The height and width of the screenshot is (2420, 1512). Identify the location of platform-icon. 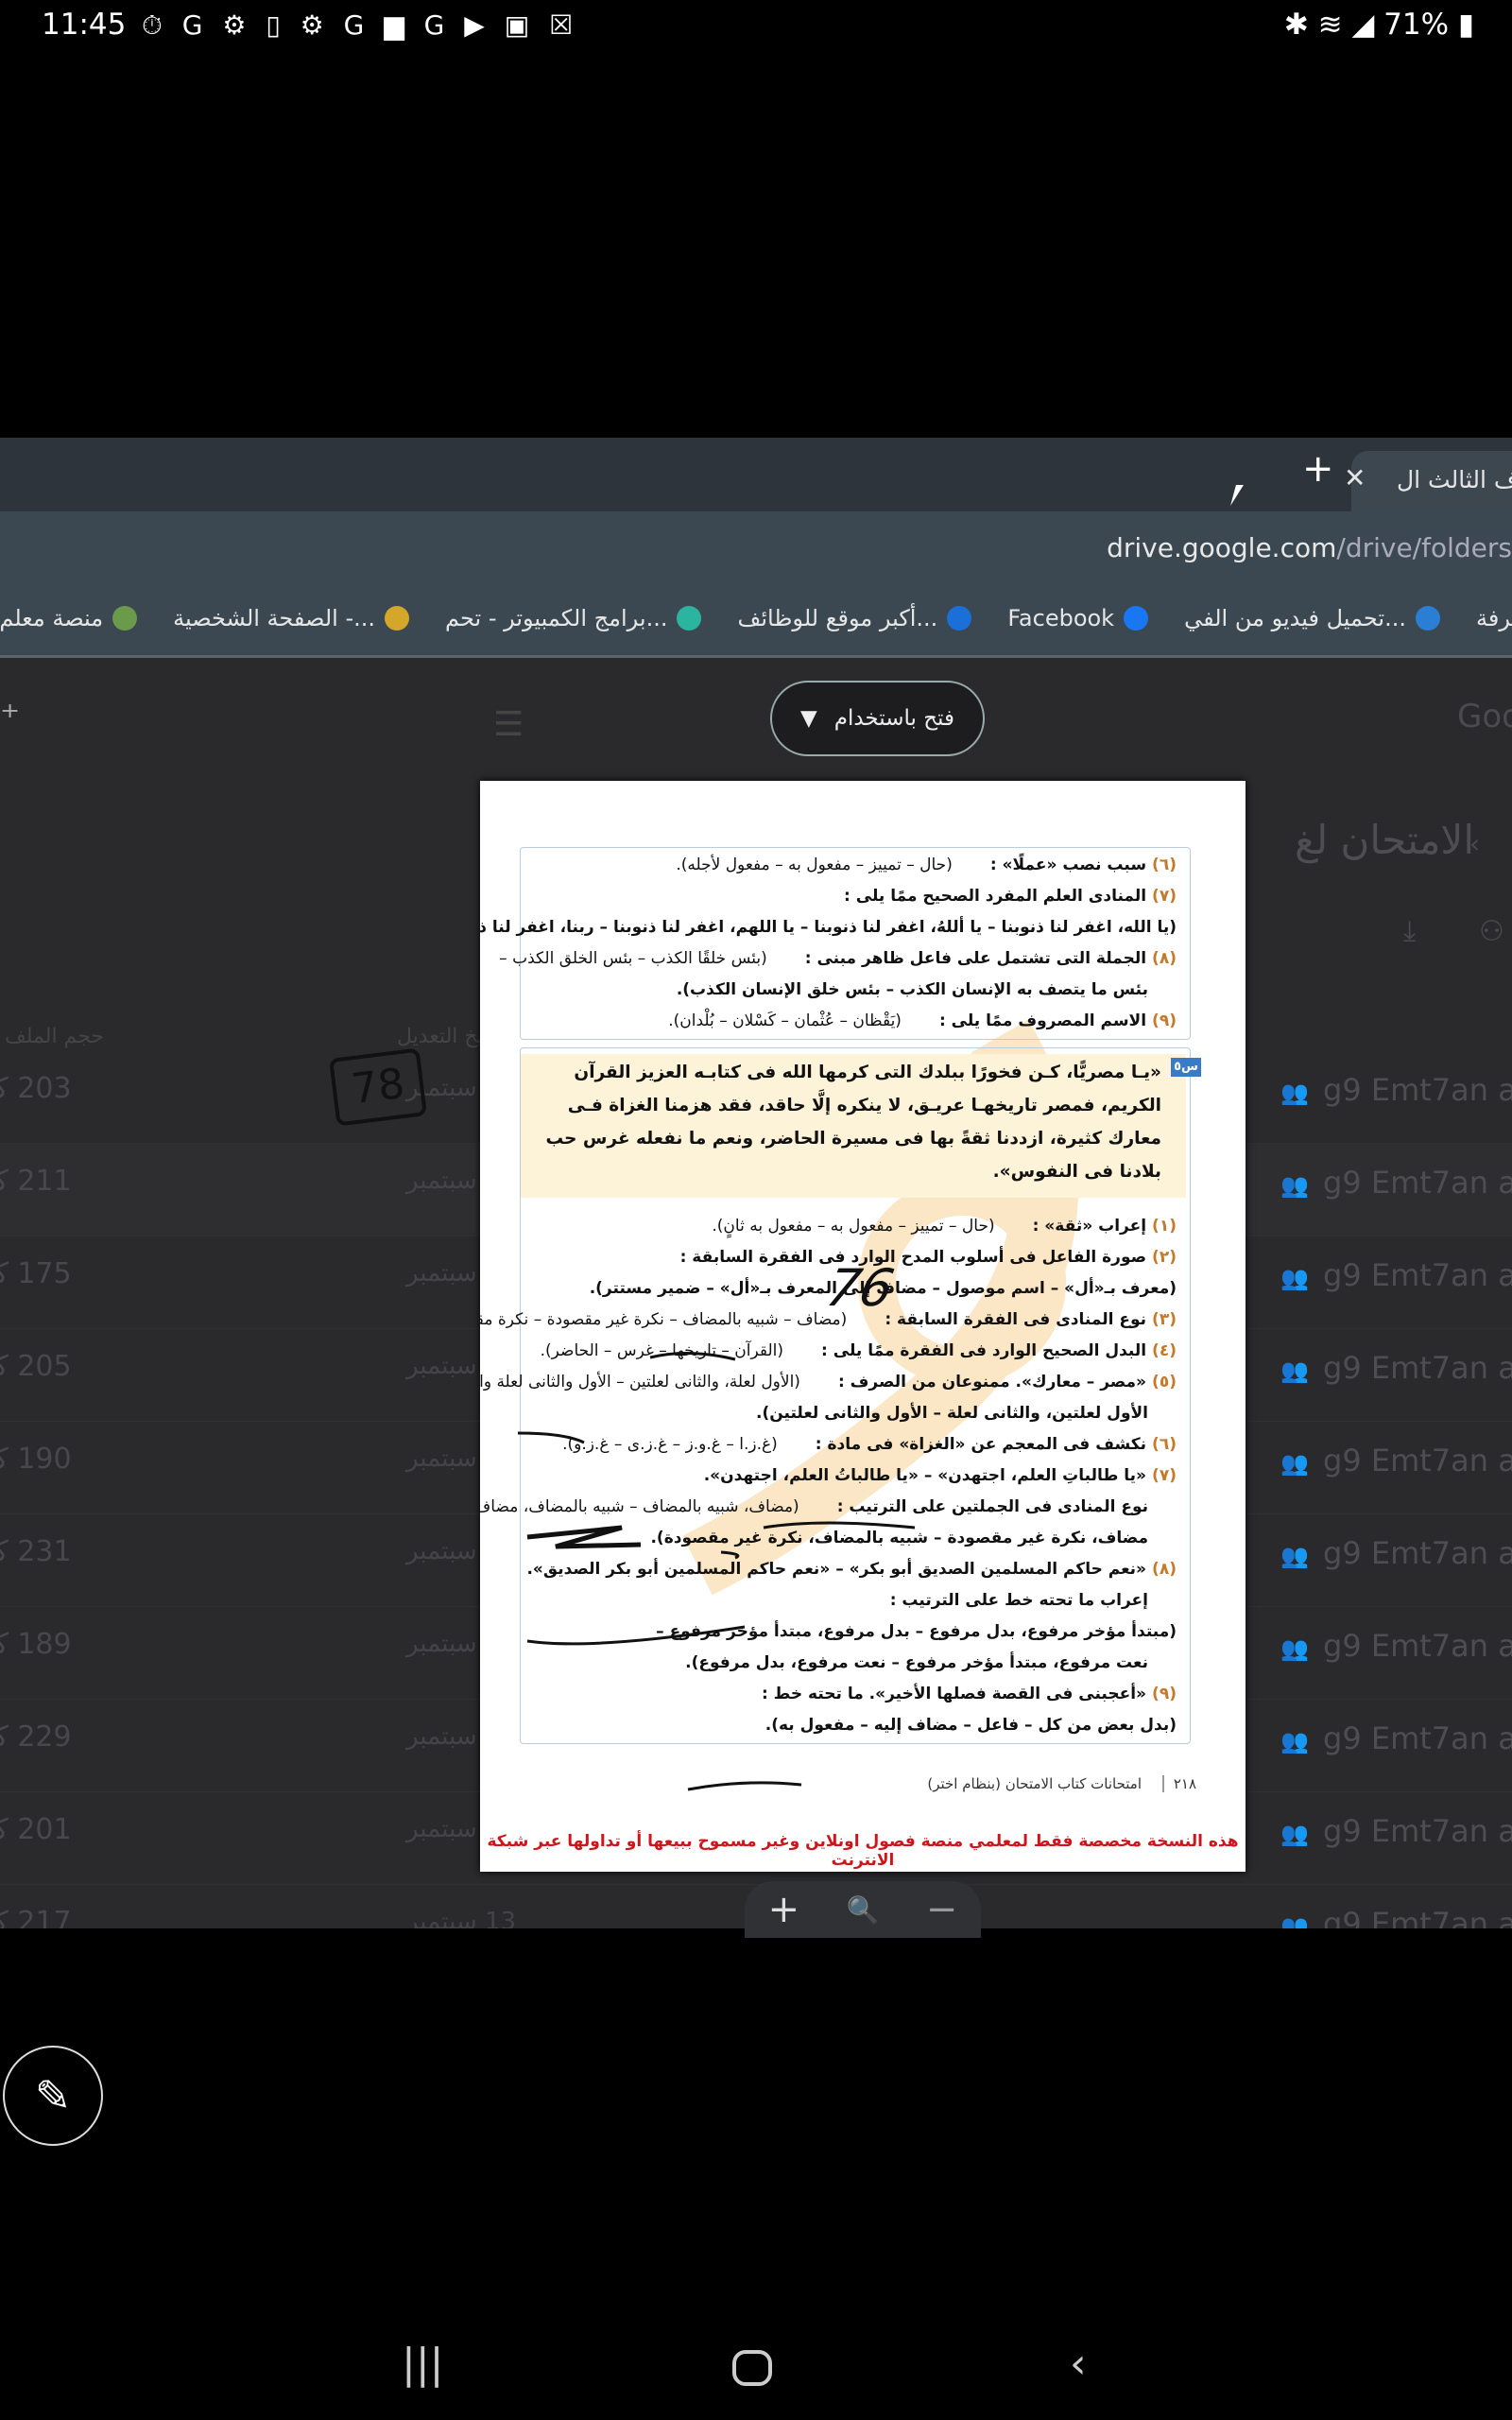
(125, 618).